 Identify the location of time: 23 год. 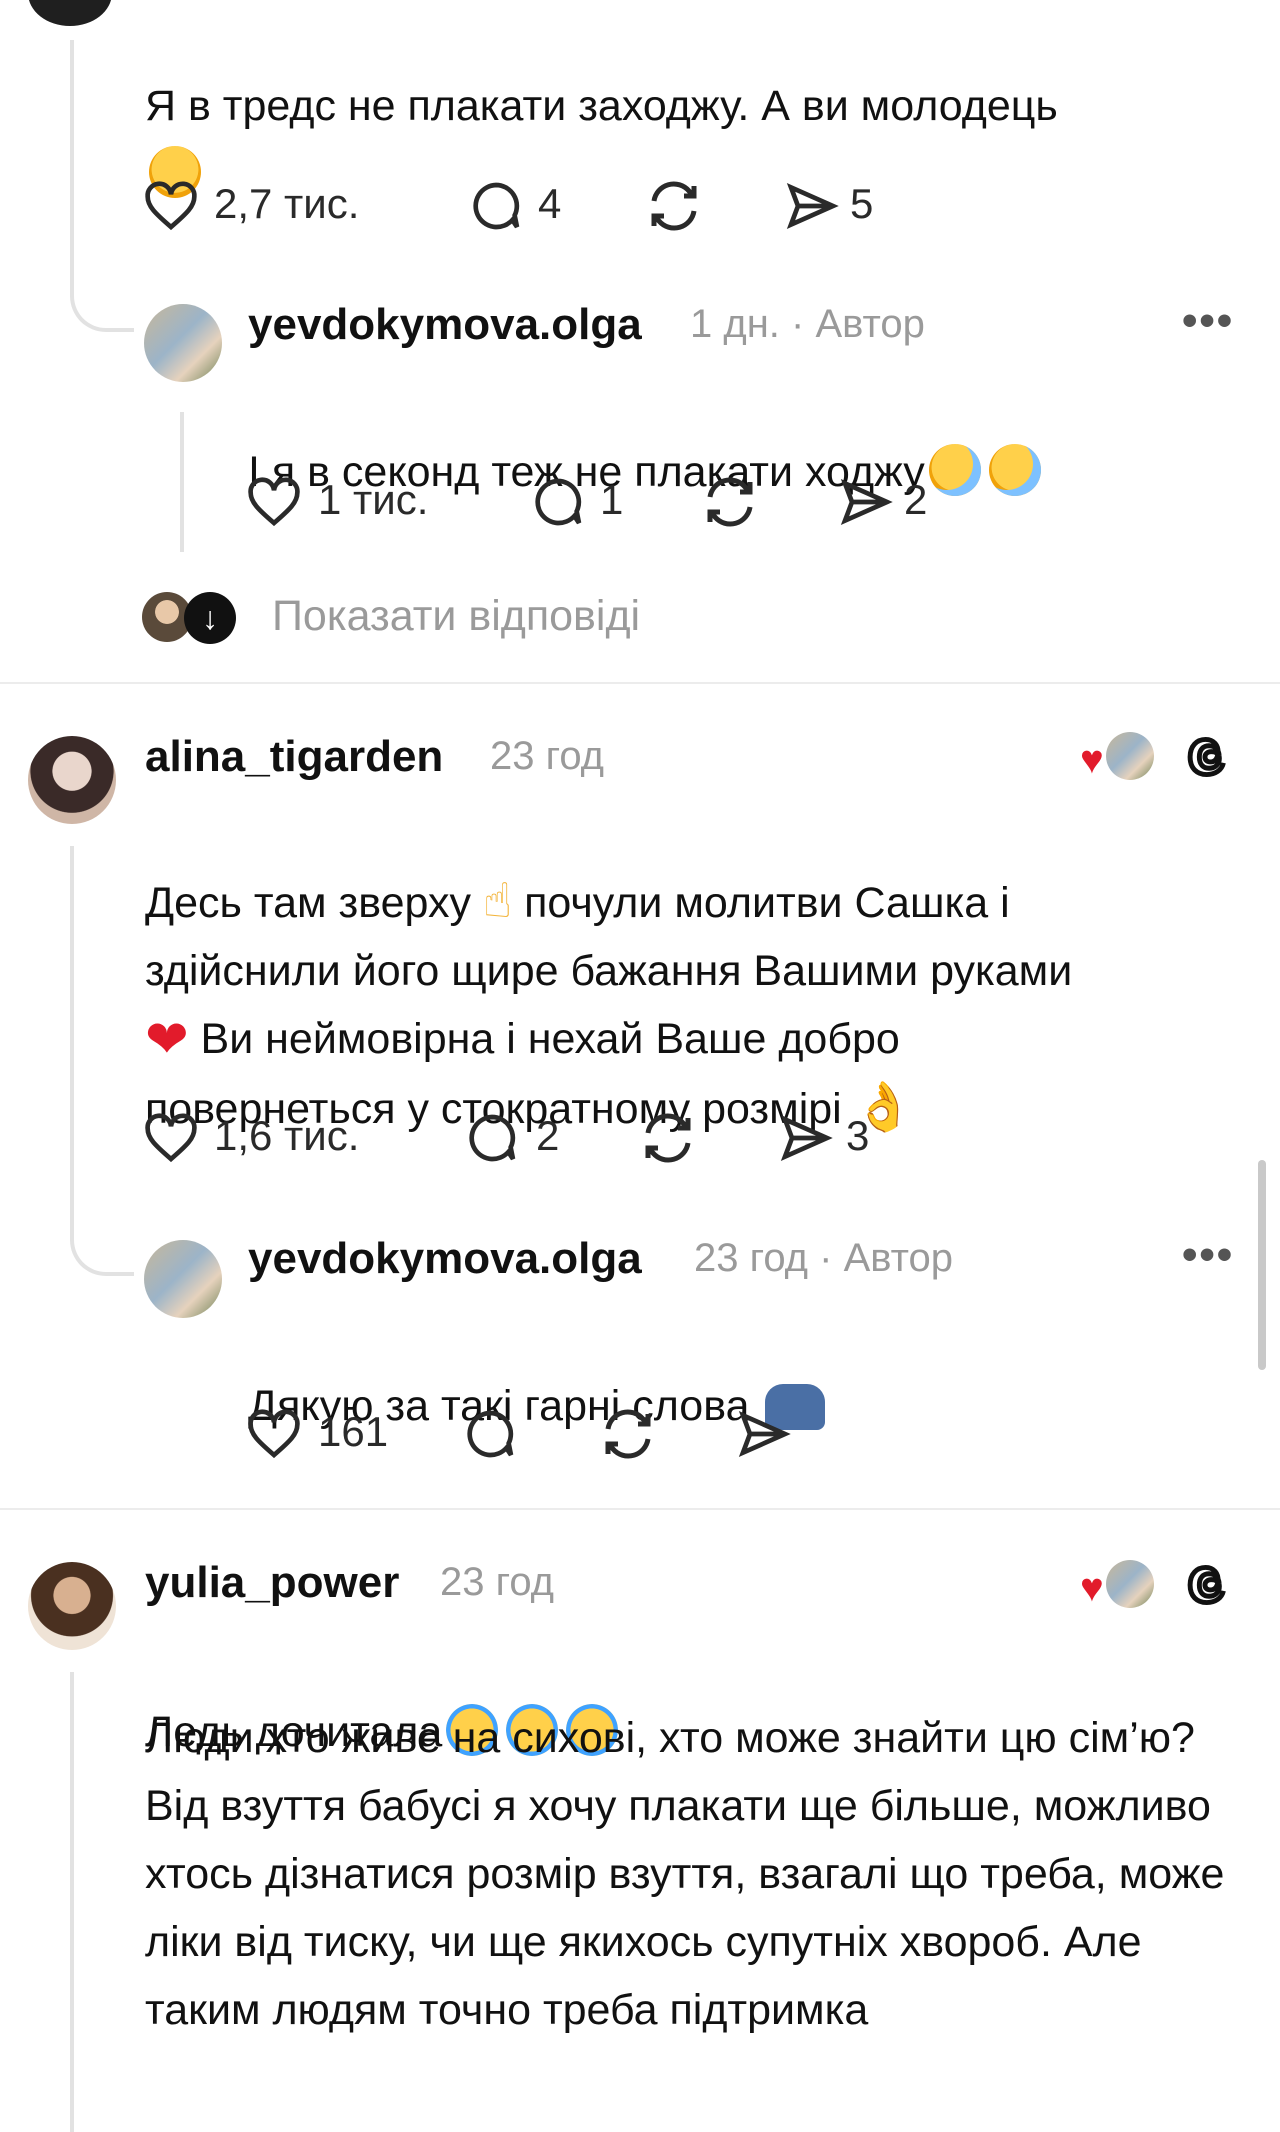
(751, 1258).